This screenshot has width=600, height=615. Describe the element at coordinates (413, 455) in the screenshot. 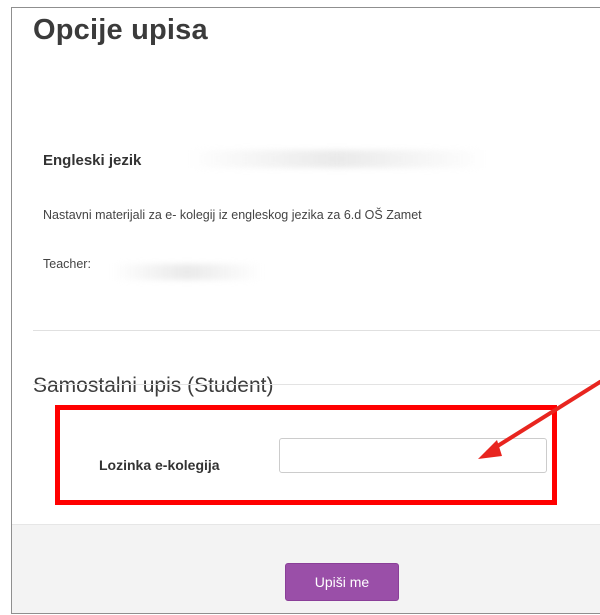

I see `enrolment-key-input` at that location.